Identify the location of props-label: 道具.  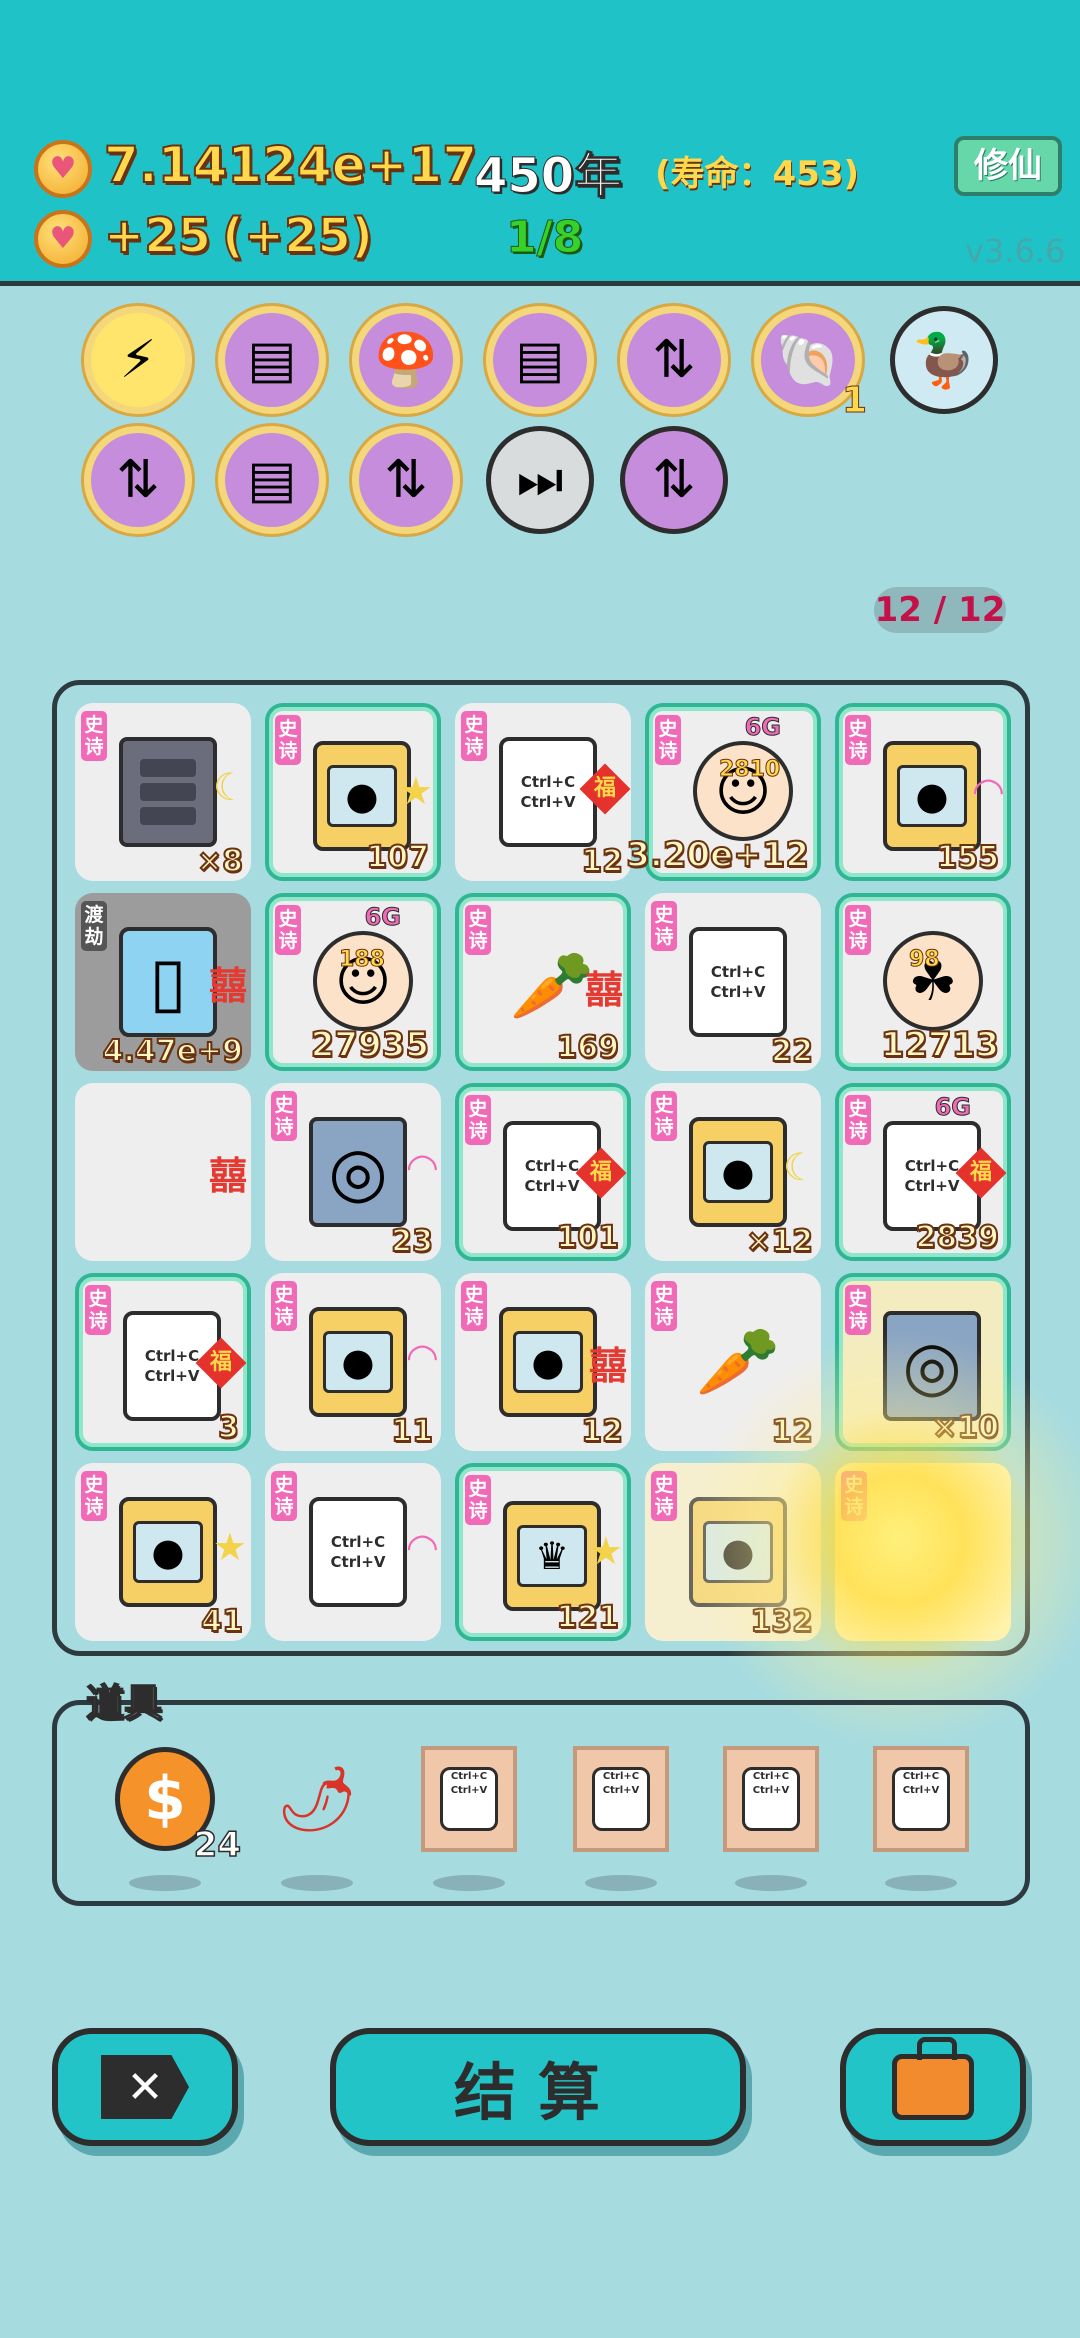
(124, 1703).